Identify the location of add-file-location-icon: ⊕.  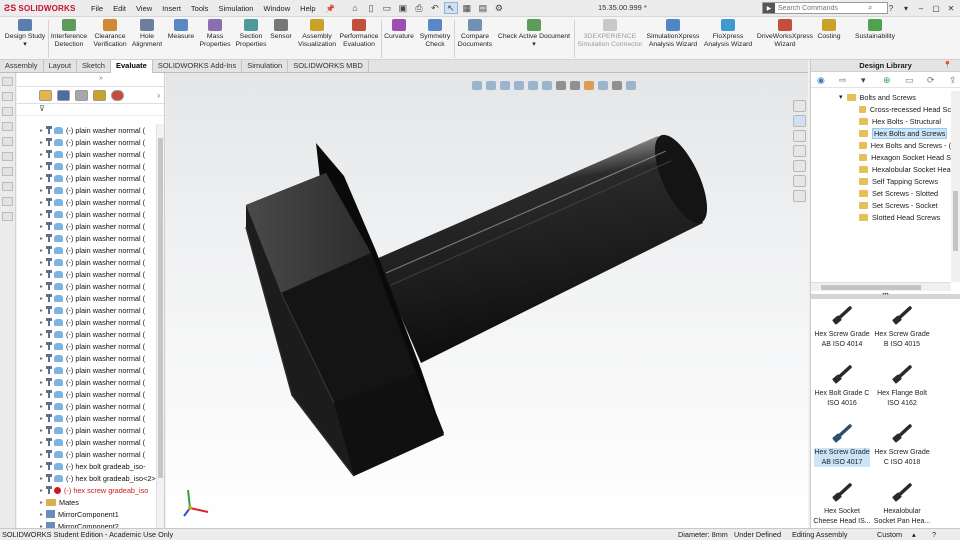
(888, 80).